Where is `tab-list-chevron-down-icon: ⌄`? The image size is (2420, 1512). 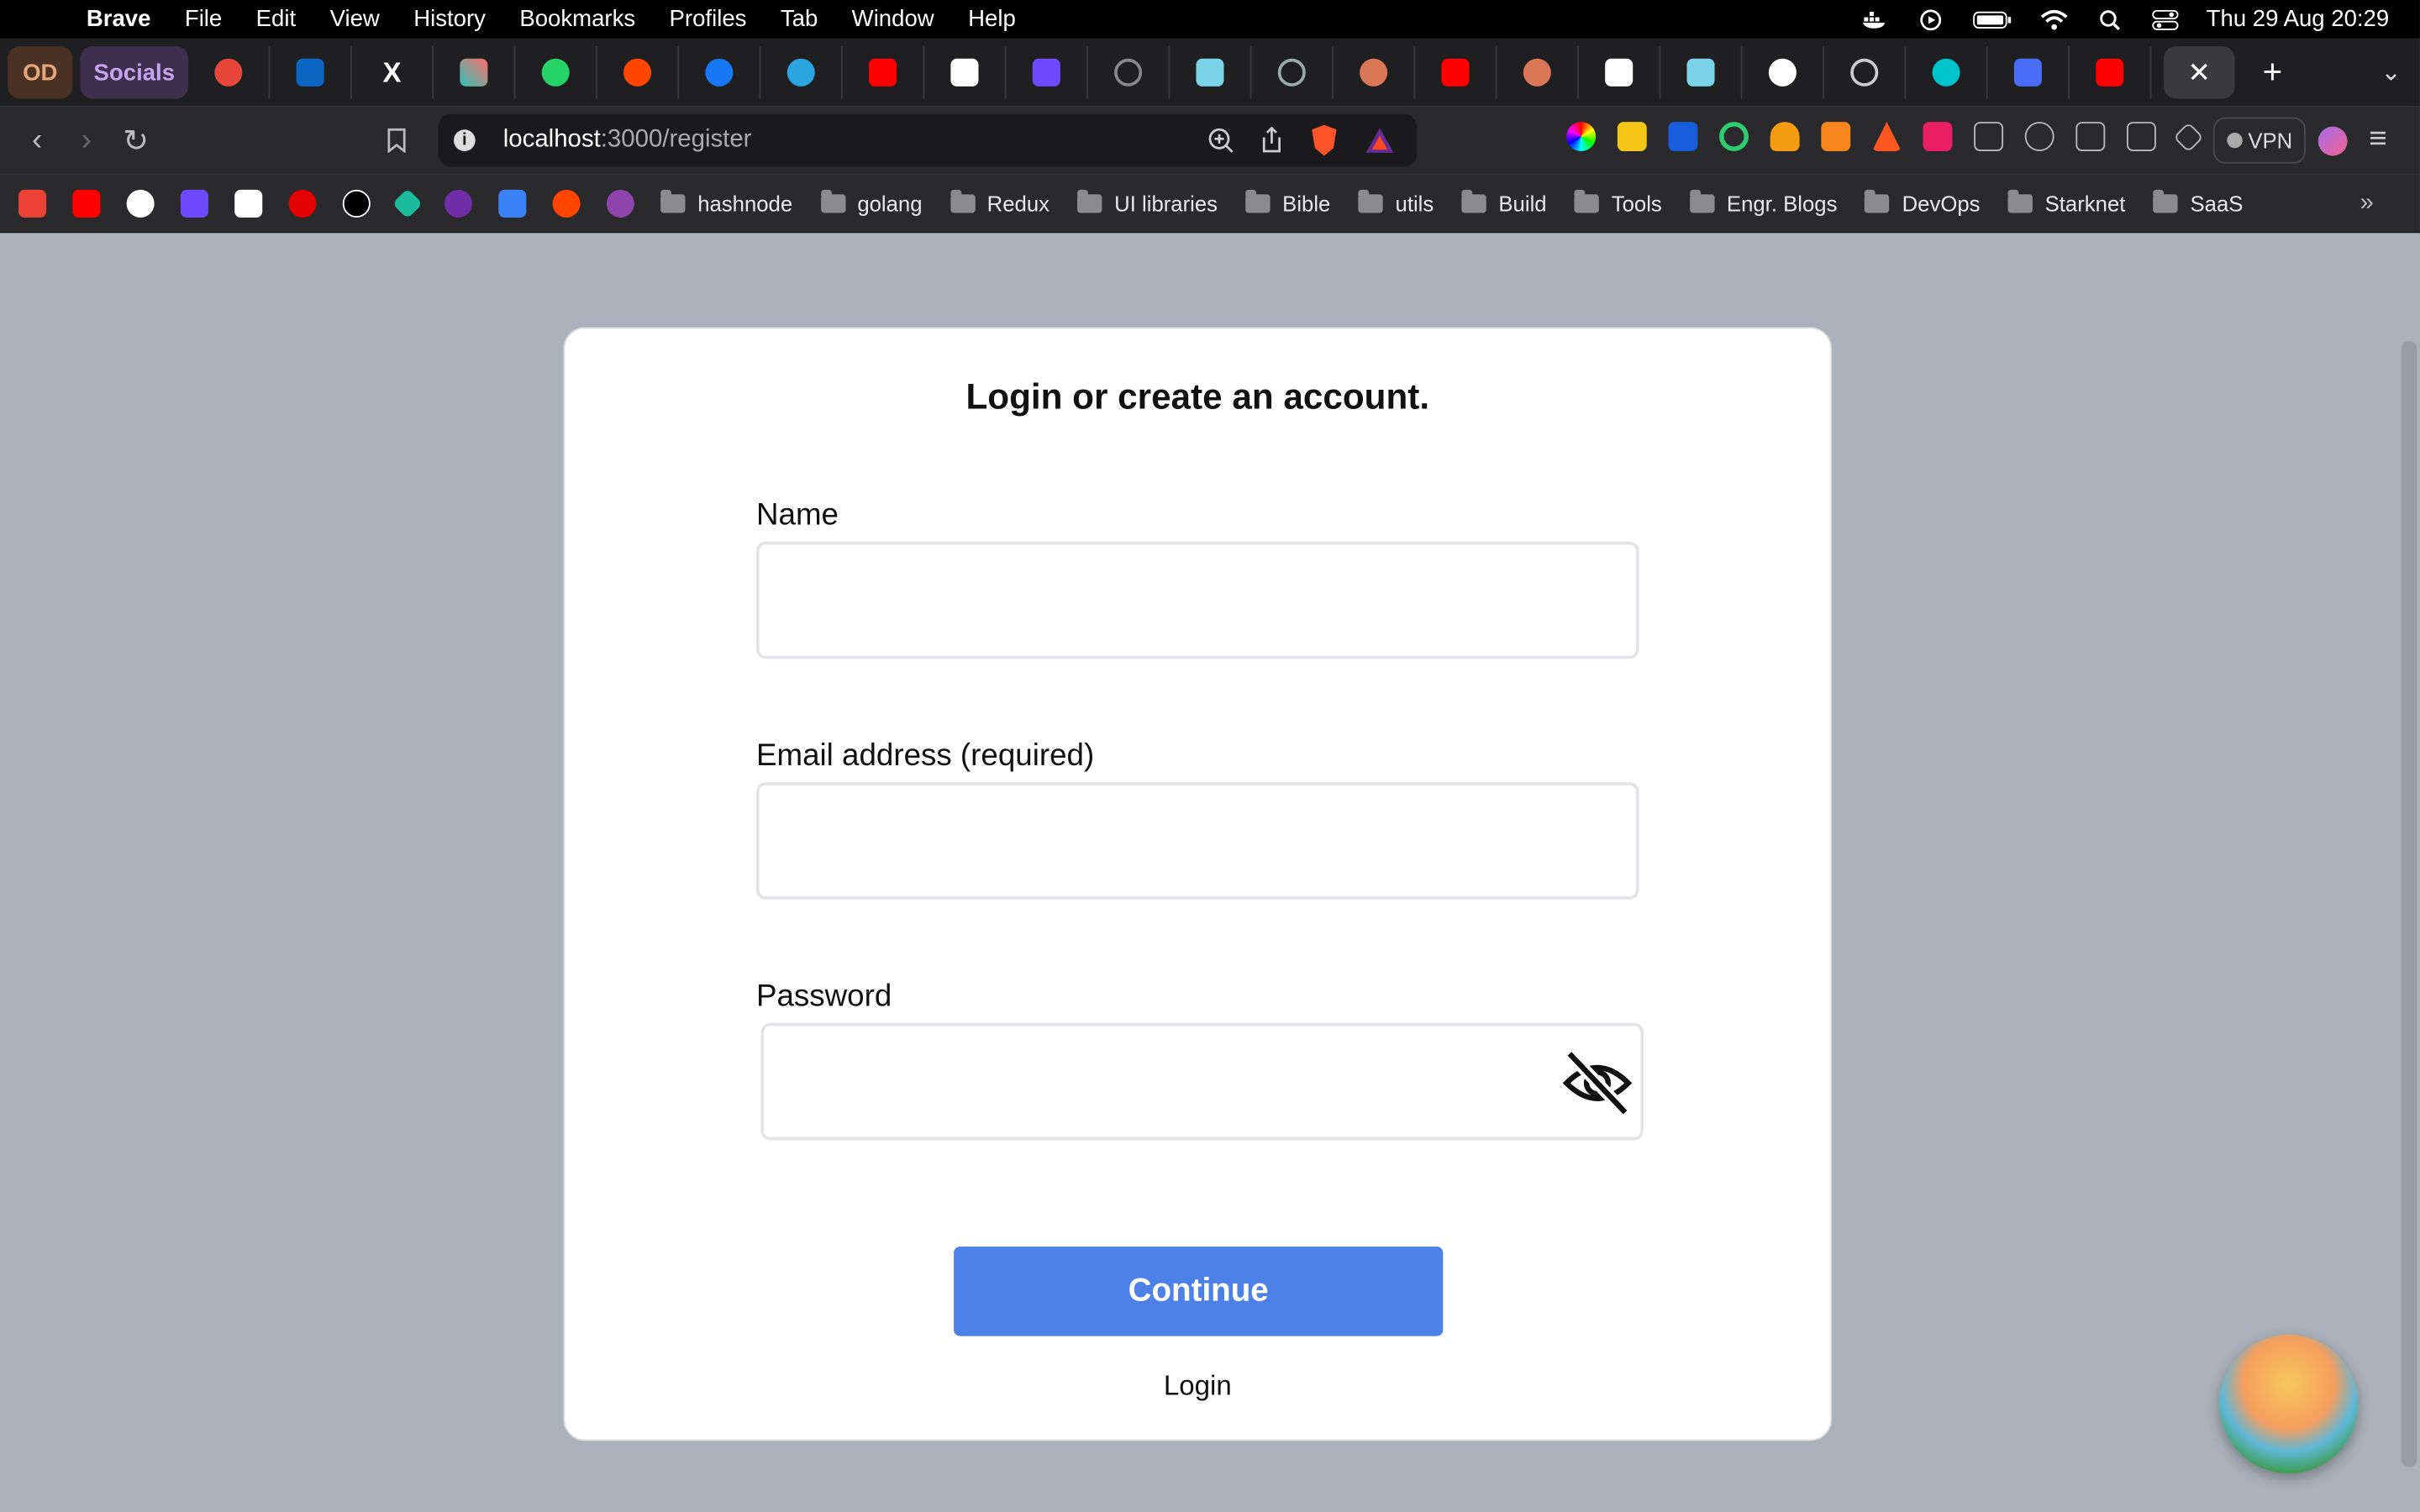 tab-list-chevron-down-icon: ⌄ is located at coordinates (2391, 72).